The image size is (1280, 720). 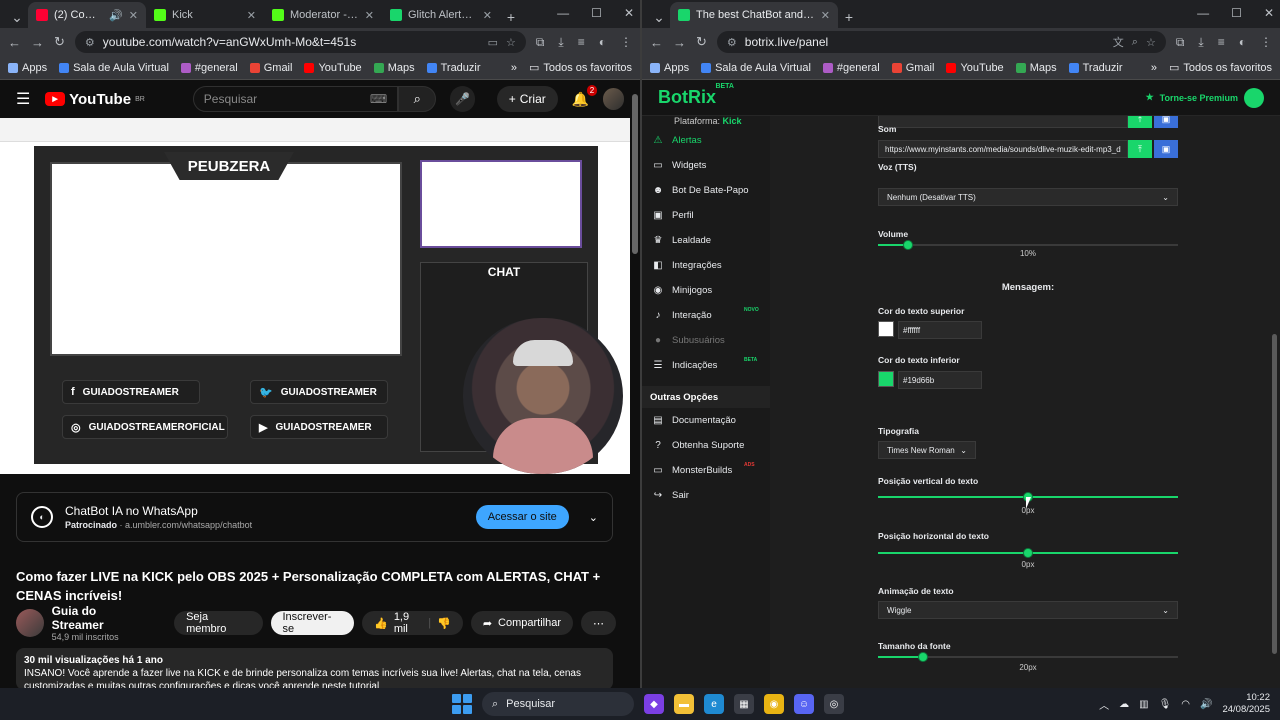 What do you see at coordinates (1104, 704) in the screenshot?
I see `tray-overflow-icon: ︿` at bounding box center [1104, 704].